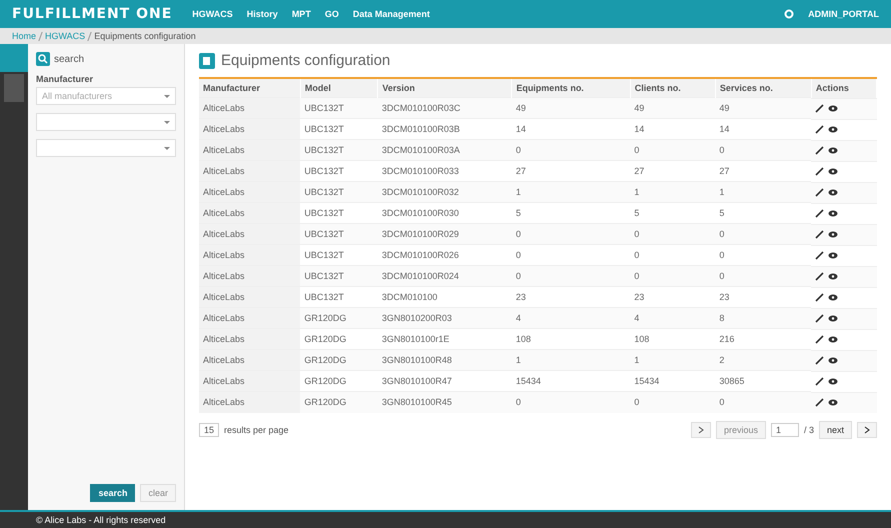 Image resolution: width=891 pixels, height=528 pixels. Describe the element at coordinates (741, 429) in the screenshot. I see `previous-button: previous` at that location.